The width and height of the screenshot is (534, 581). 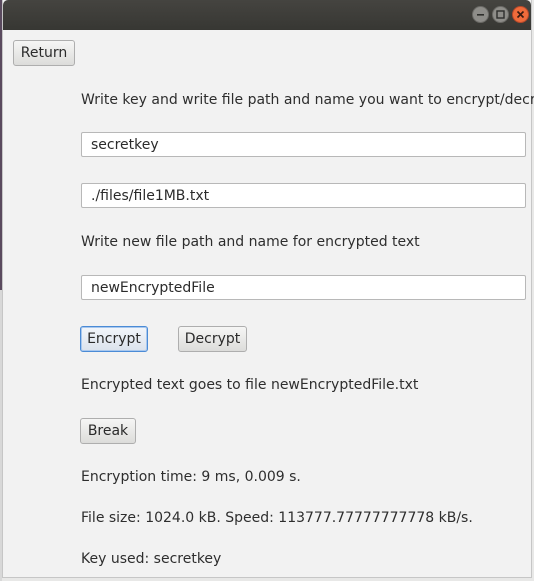 I want to click on key-field, so click(x=303, y=144).